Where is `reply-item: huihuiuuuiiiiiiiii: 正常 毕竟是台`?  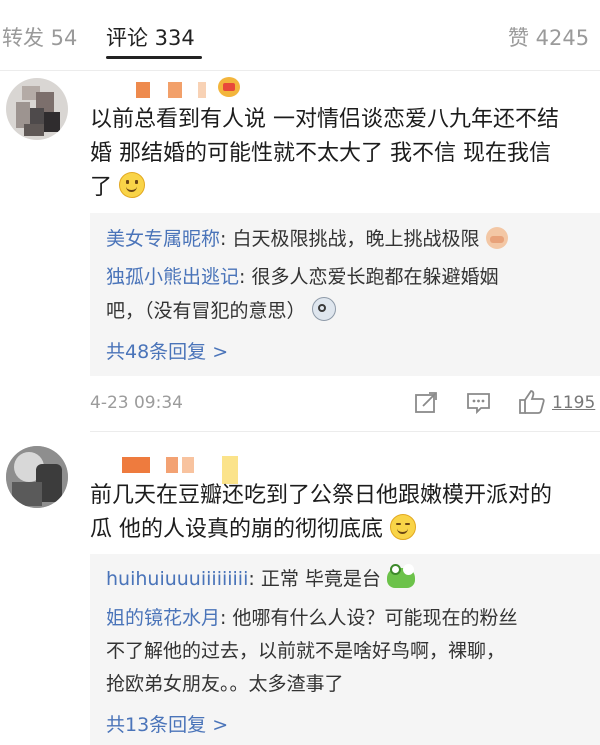 reply-item: huihuiuuuiiiiiiiii: 正常 毕竟是台 is located at coordinates (260, 579).